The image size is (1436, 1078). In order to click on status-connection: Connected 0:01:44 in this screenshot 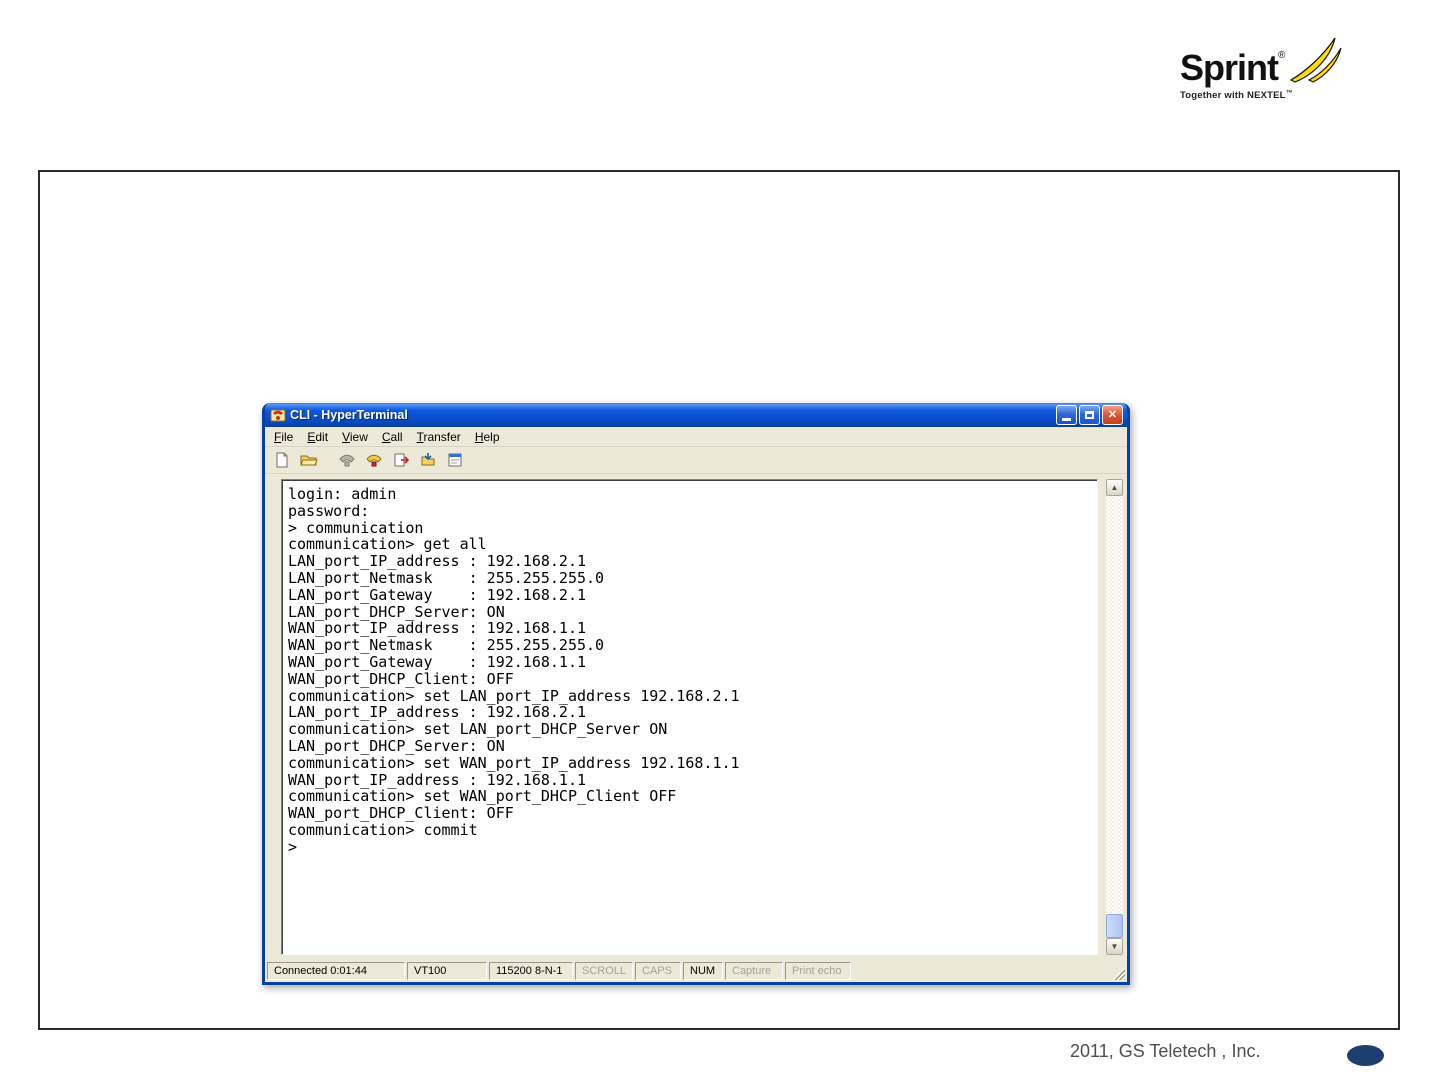, I will do `click(336, 971)`.